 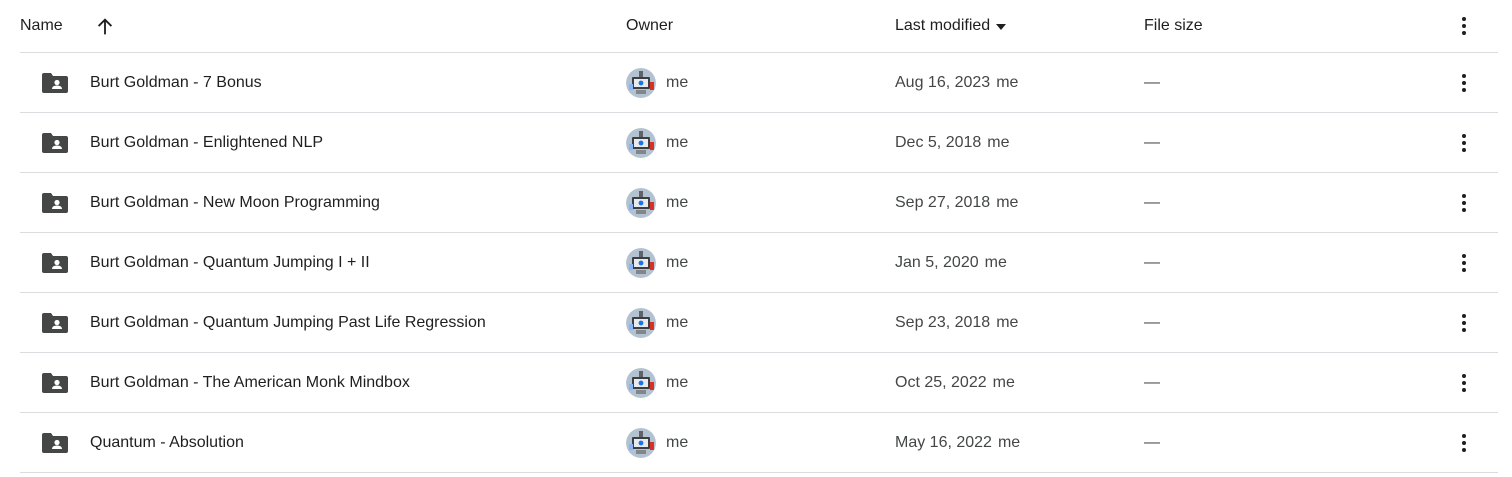 I want to click on column-header-file-size-label: File size, so click(x=1173, y=25).